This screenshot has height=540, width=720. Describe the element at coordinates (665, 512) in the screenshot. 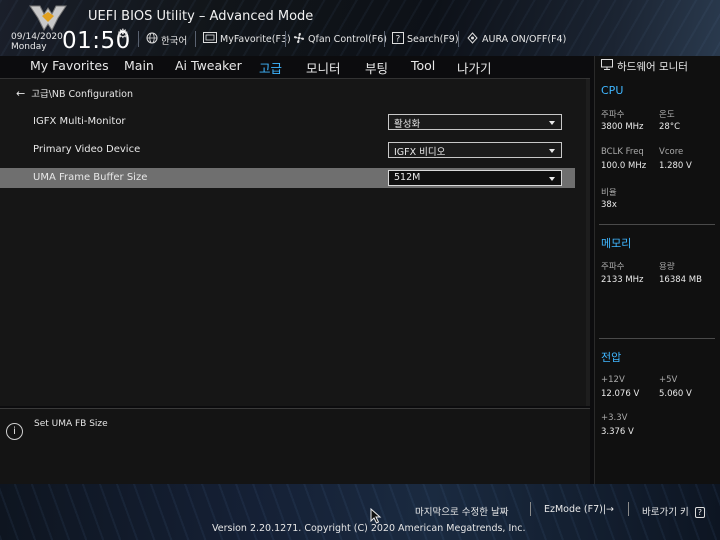

I see `hotkeys-label: 바로가기 키` at that location.